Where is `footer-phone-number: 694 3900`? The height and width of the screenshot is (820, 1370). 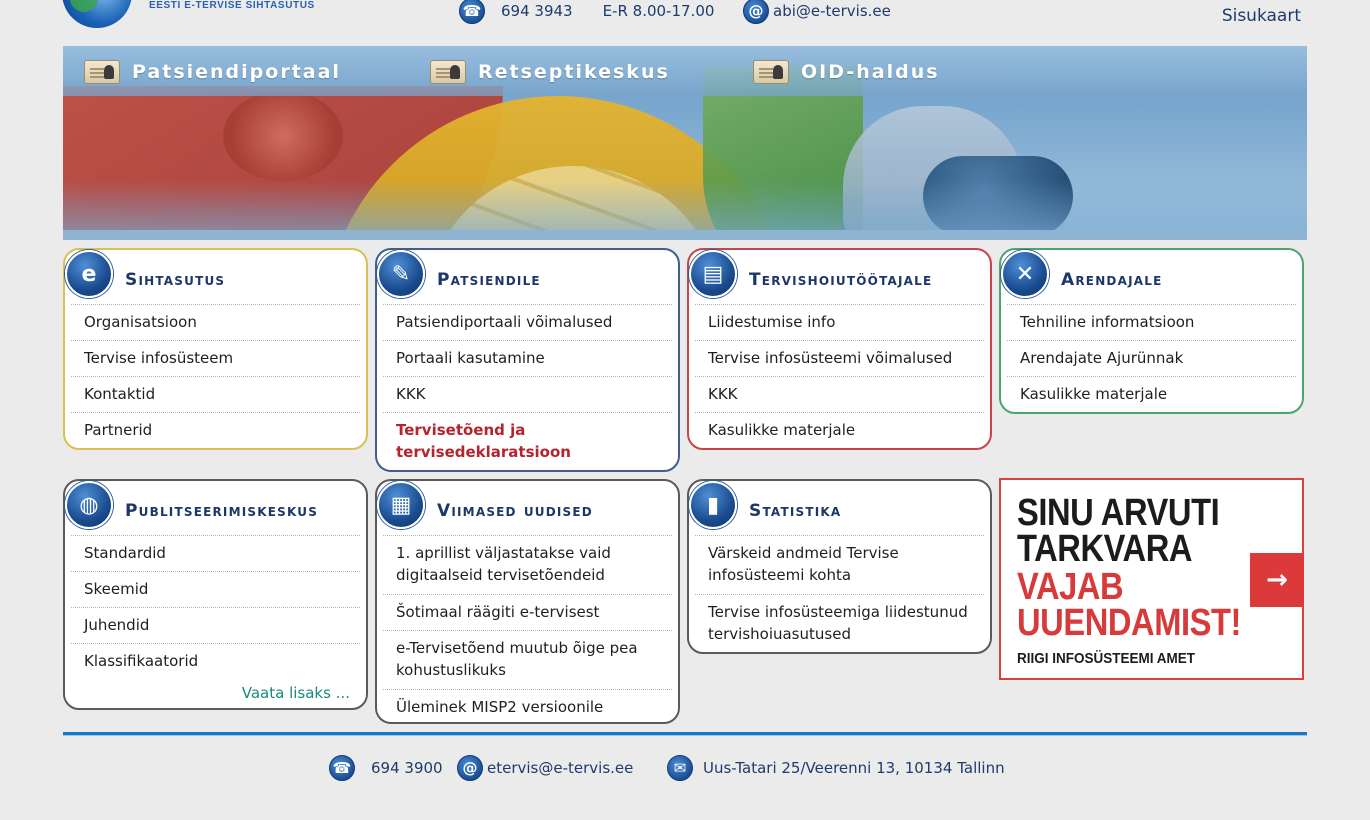 footer-phone-number: 694 3900 is located at coordinates (407, 768).